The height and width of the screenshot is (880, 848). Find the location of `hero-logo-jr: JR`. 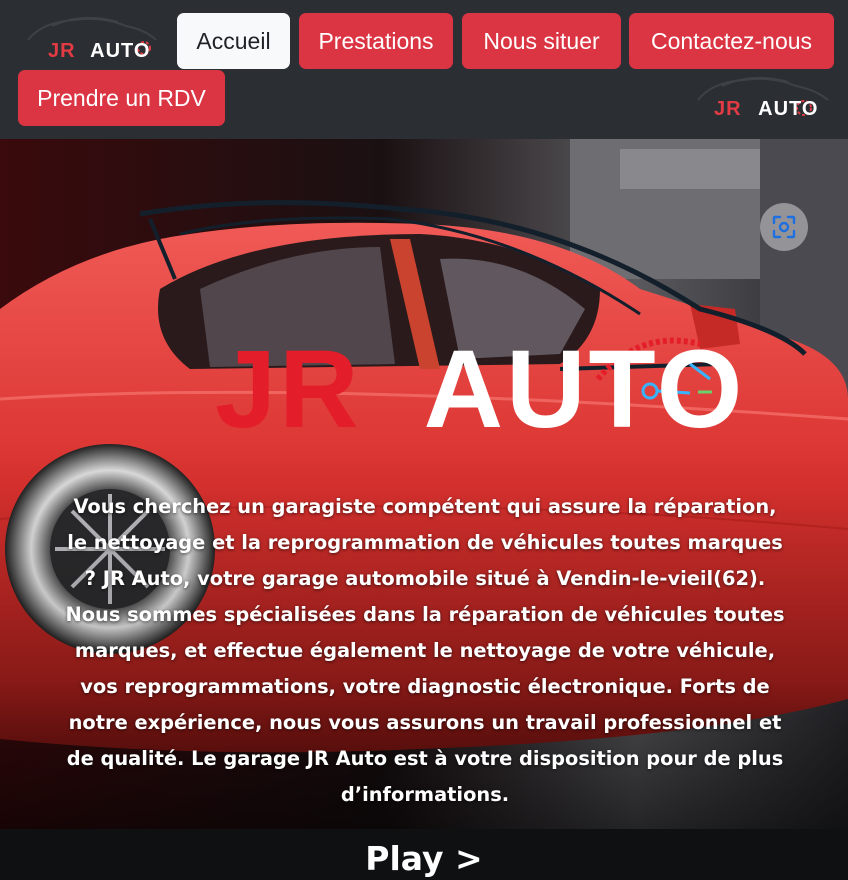

hero-logo-jr: JR is located at coordinates (288, 389).